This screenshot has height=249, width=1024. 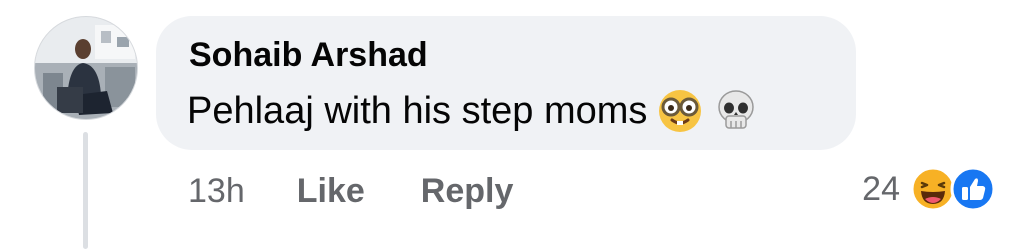 I want to click on like-reaction-icon, so click(x=973, y=189).